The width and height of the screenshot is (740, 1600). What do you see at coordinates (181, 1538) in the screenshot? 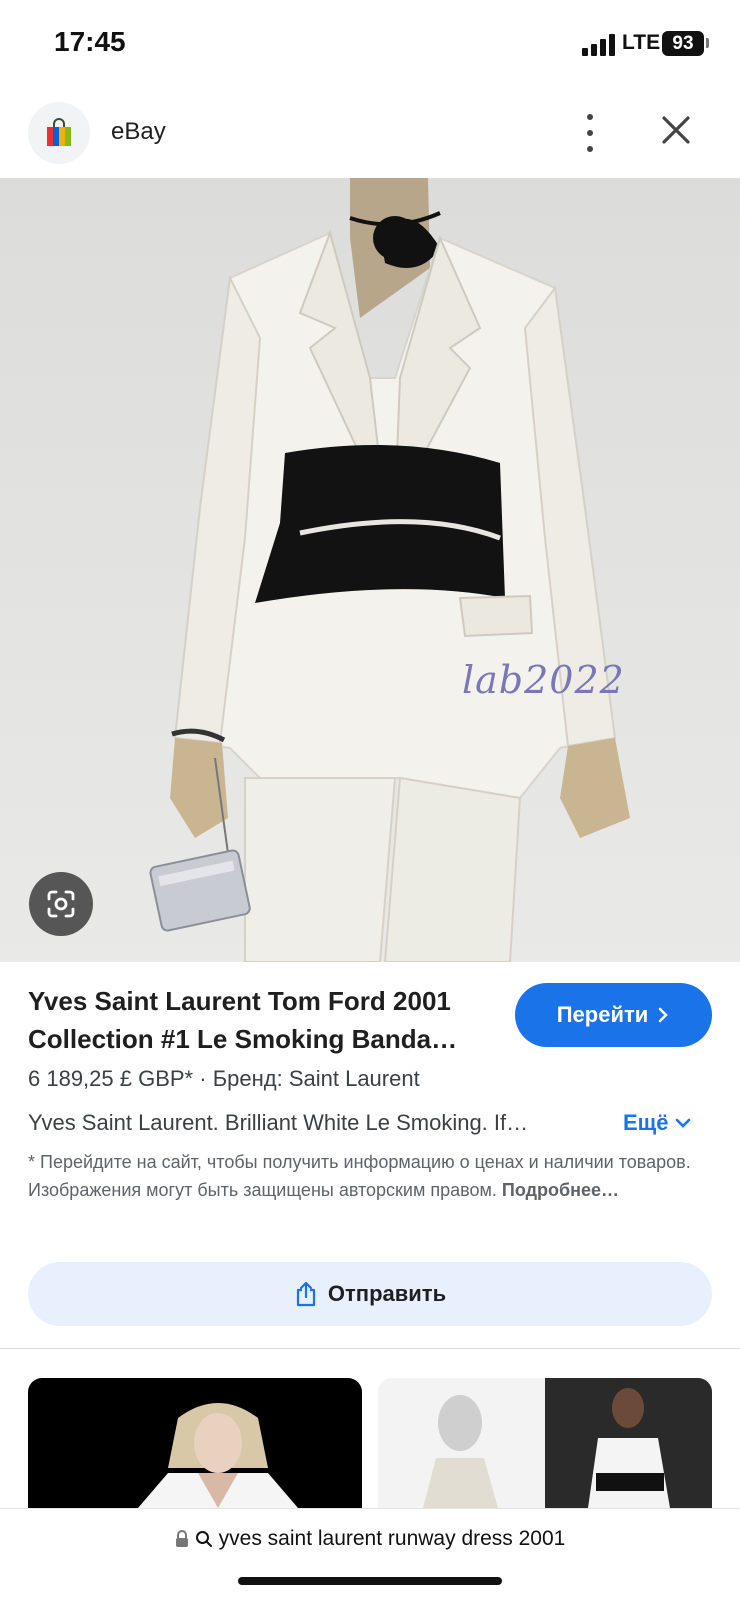
I see `lock-icon` at bounding box center [181, 1538].